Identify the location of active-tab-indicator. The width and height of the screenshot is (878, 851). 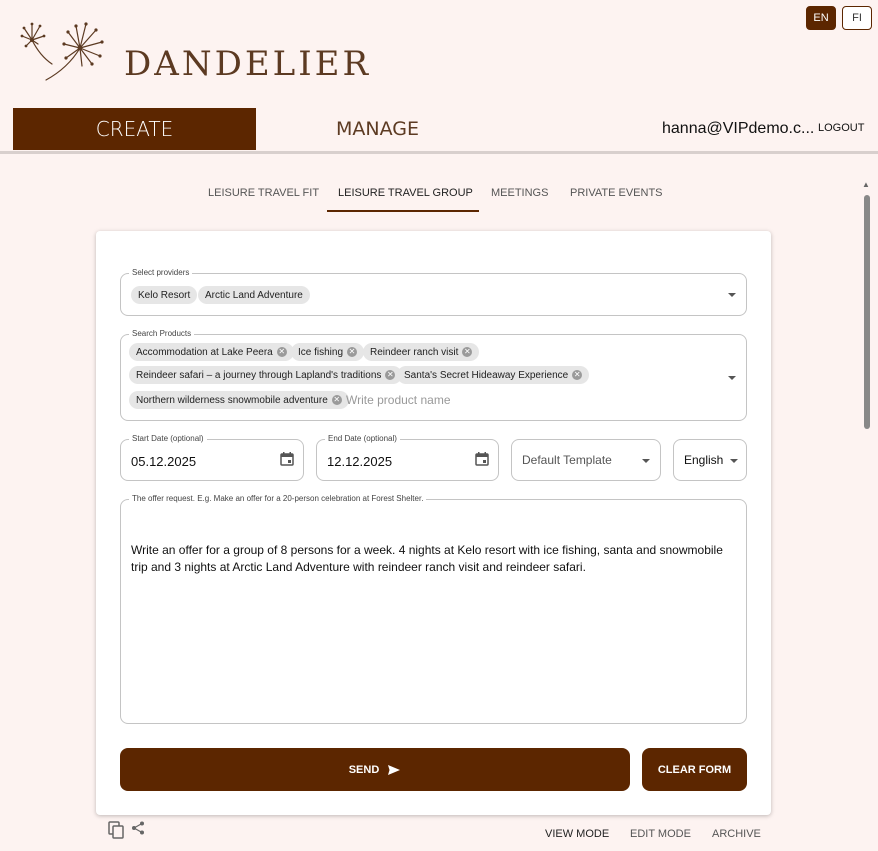
(403, 211).